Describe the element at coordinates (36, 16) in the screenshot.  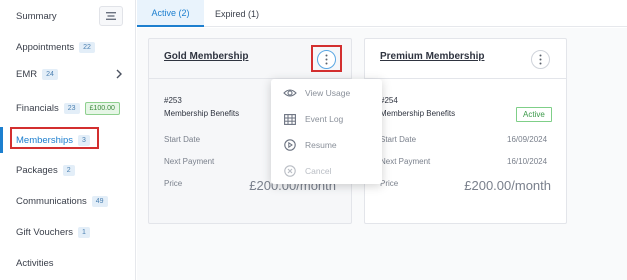
I see `sidebar-item-label: Summary` at that location.